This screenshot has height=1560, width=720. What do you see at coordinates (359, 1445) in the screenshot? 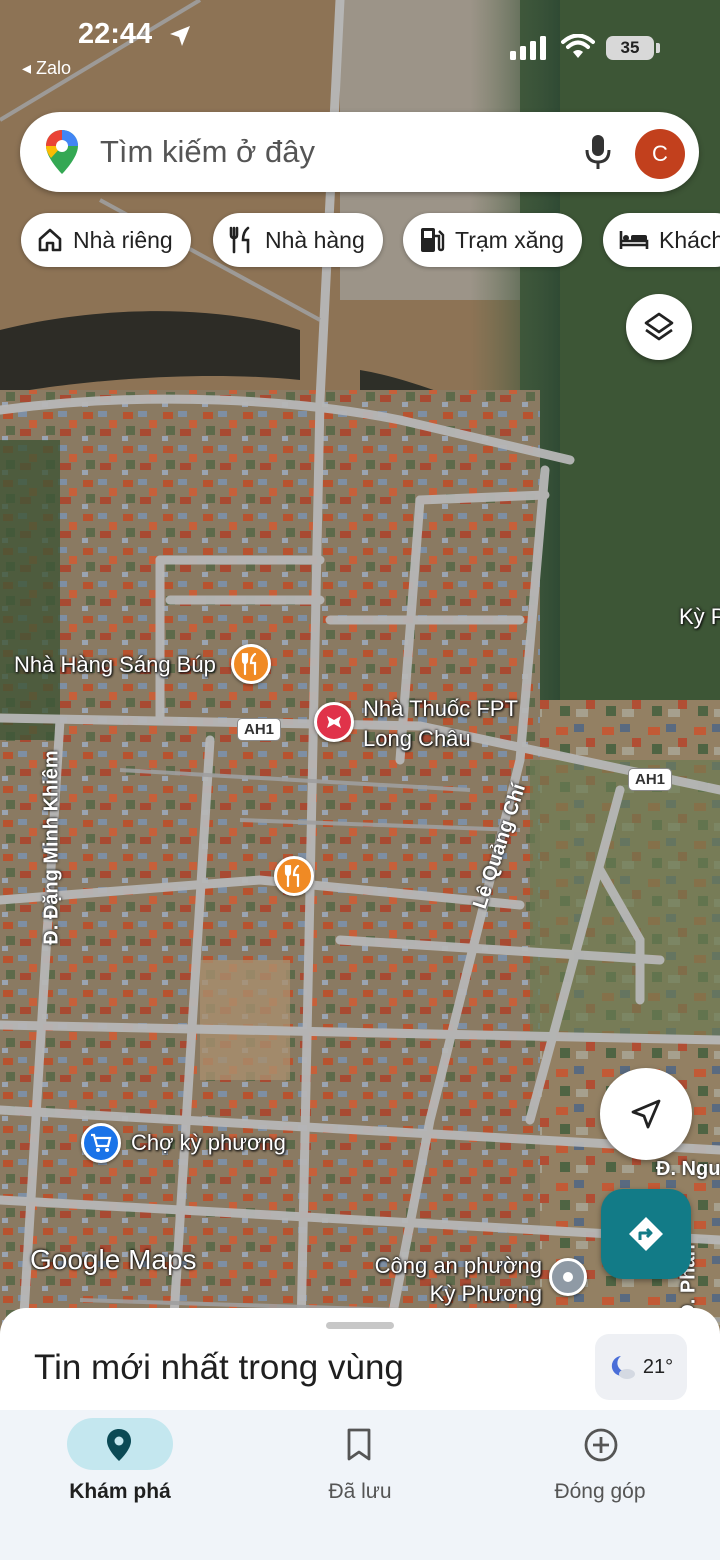
I see `bookmark-icon` at bounding box center [359, 1445].